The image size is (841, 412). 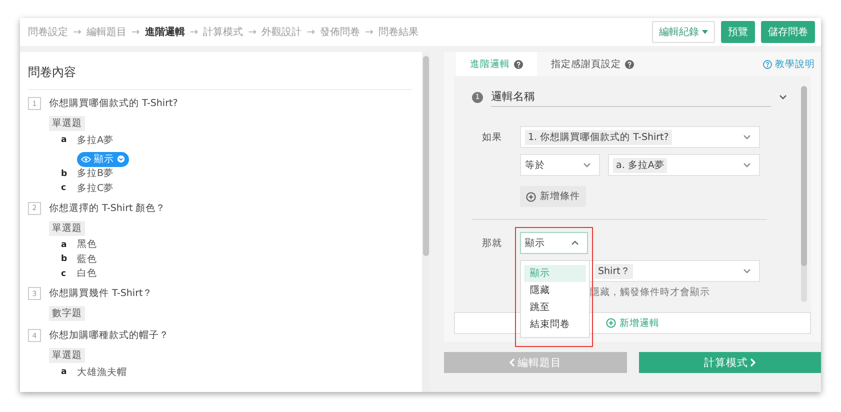 I want to click on step-link: 計算模式, so click(x=223, y=32).